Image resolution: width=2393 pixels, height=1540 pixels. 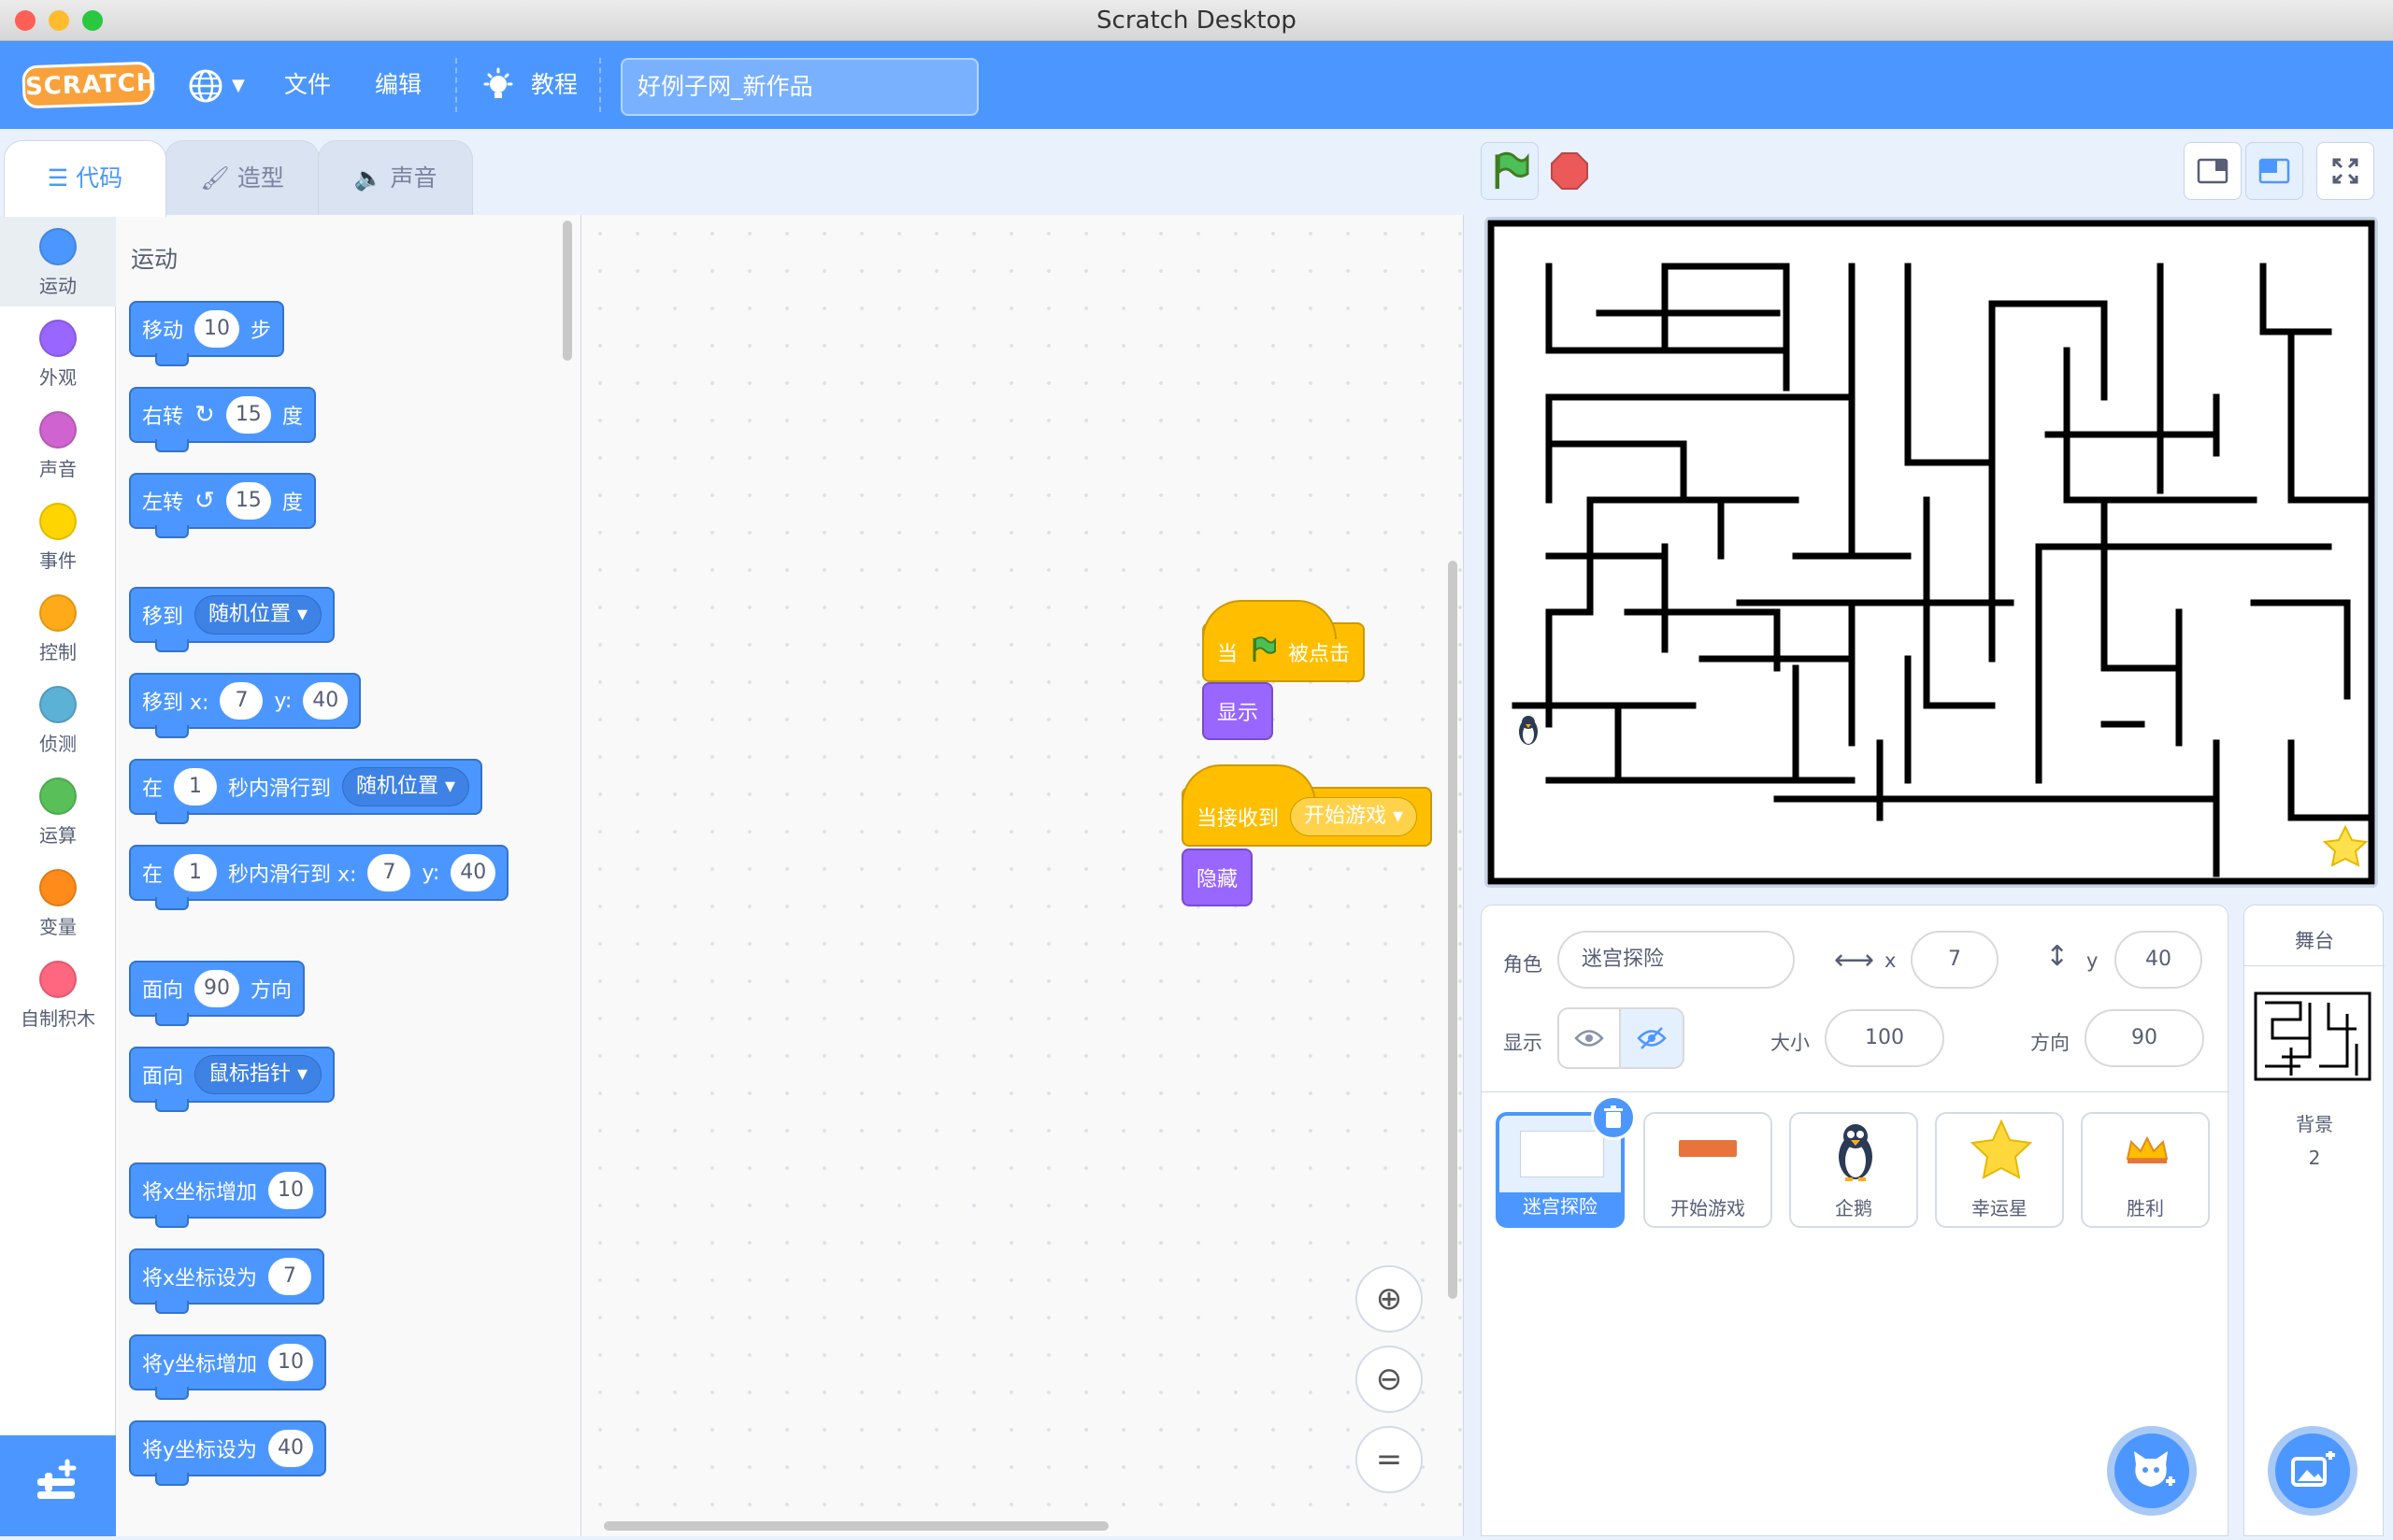 What do you see at coordinates (306, 791) in the screenshot?
I see `block-glide-to: 在 1 秒内滑行到 随机位置` at bounding box center [306, 791].